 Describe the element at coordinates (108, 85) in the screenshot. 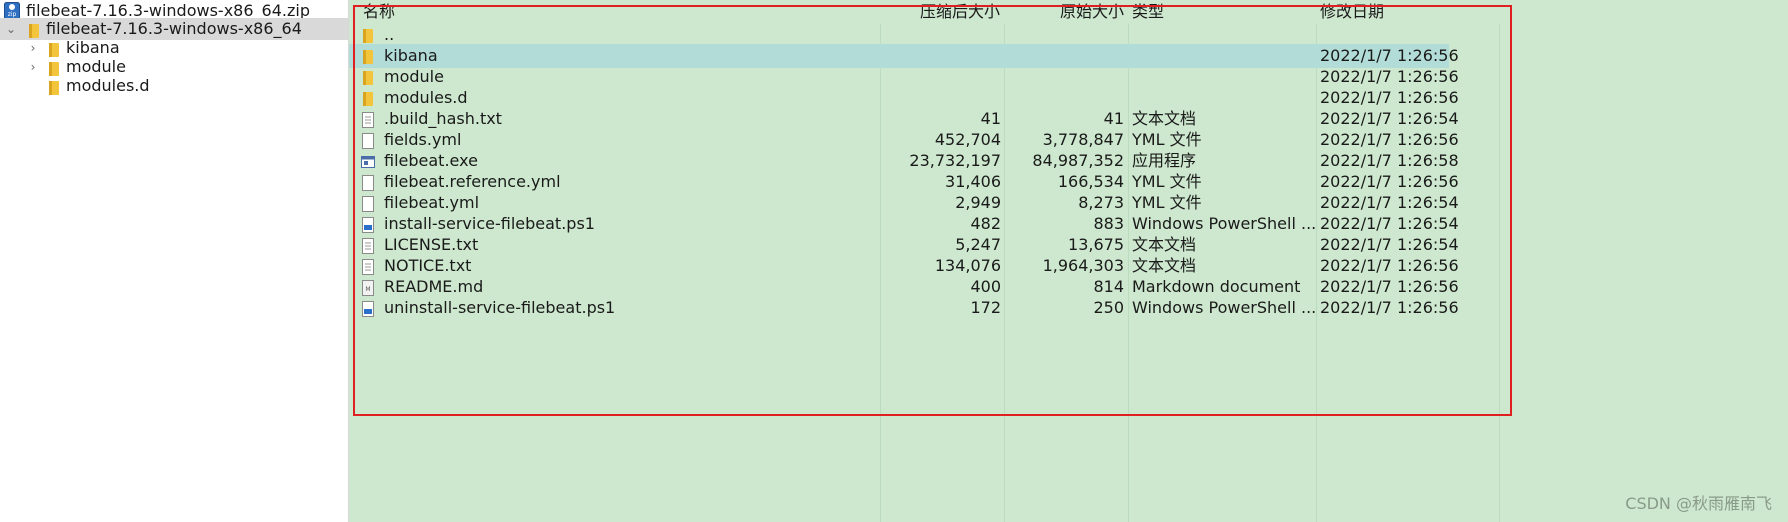

I see `tree-item-modules-d-label: modules.d` at that location.